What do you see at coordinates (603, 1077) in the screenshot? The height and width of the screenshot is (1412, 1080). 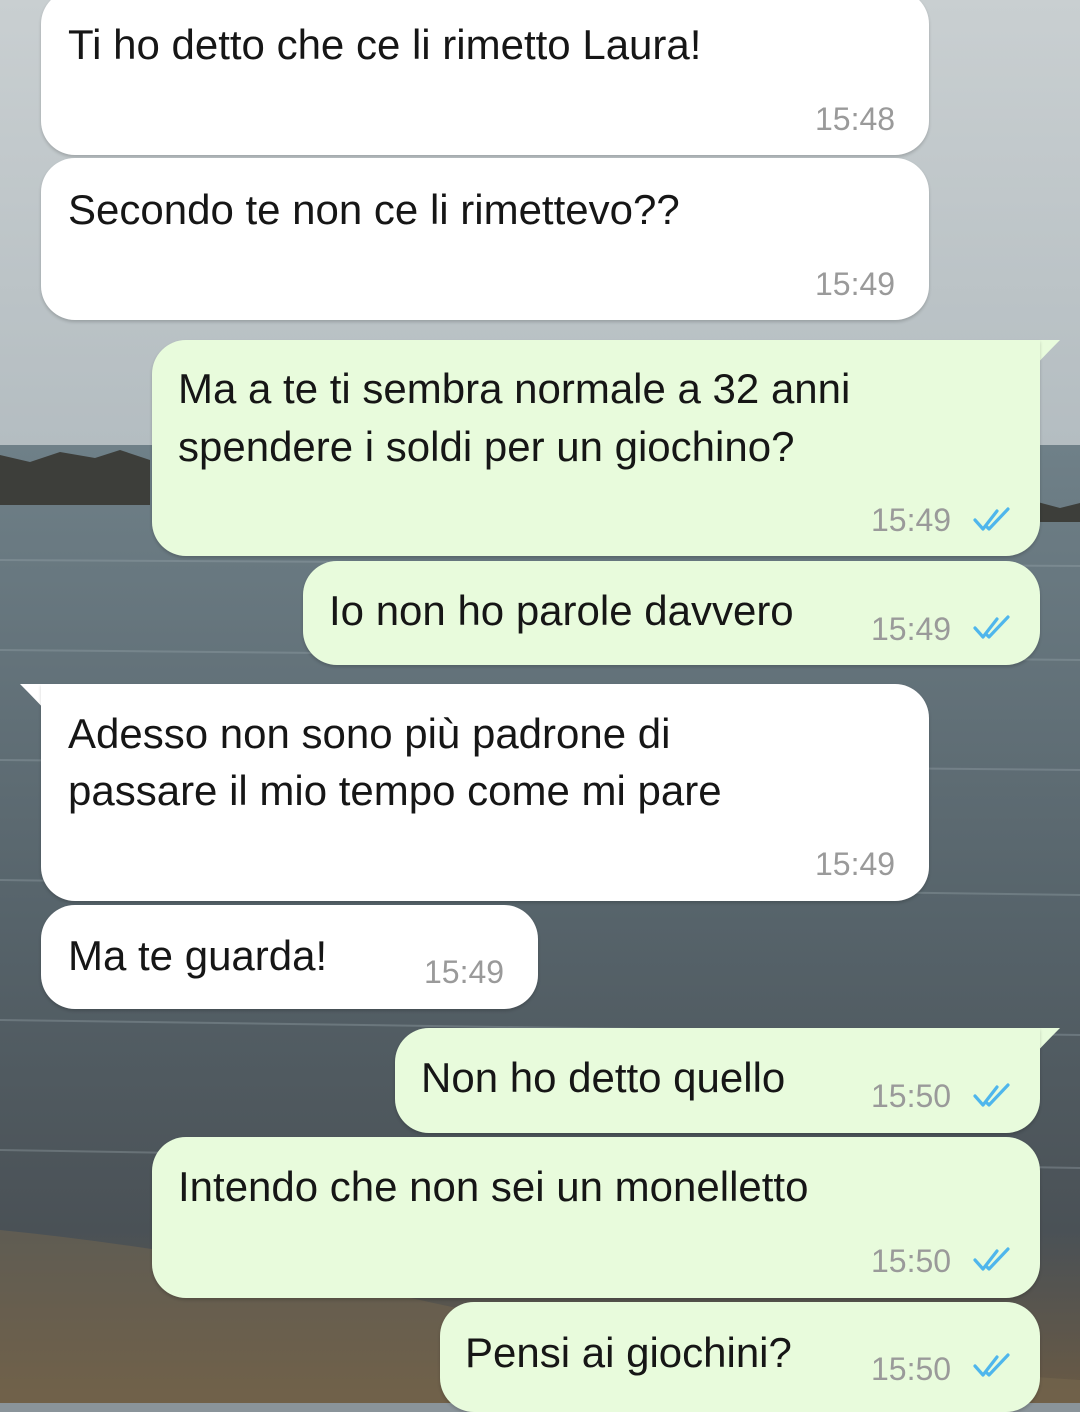 I see `message-text: Non ho detto quello` at bounding box center [603, 1077].